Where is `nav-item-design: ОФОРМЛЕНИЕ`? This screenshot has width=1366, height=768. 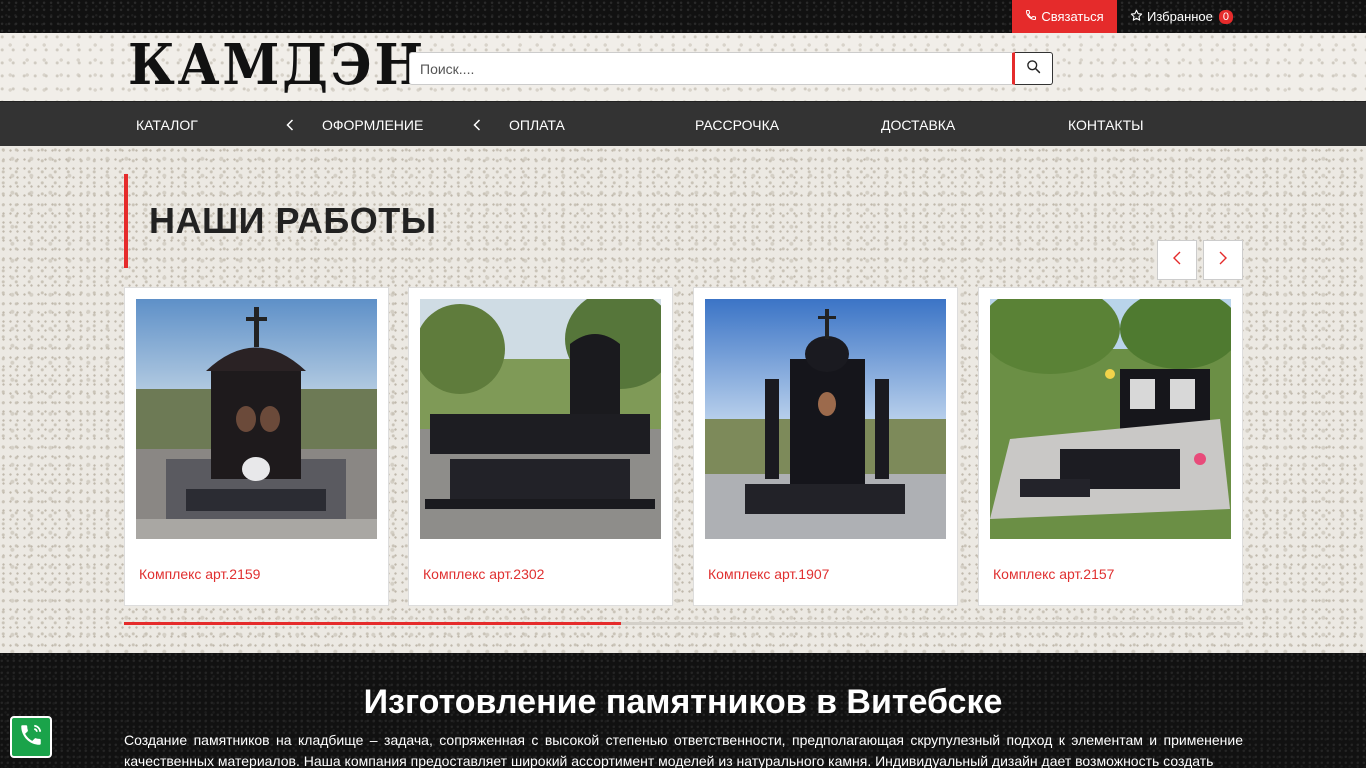 nav-item-design: ОФОРМЛЕНИЕ is located at coordinates (372, 124).